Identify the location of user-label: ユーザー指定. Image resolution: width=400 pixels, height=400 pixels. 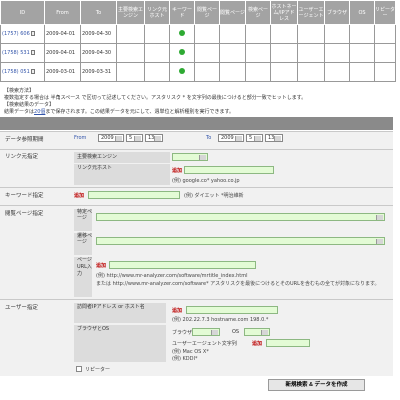
(21, 308).